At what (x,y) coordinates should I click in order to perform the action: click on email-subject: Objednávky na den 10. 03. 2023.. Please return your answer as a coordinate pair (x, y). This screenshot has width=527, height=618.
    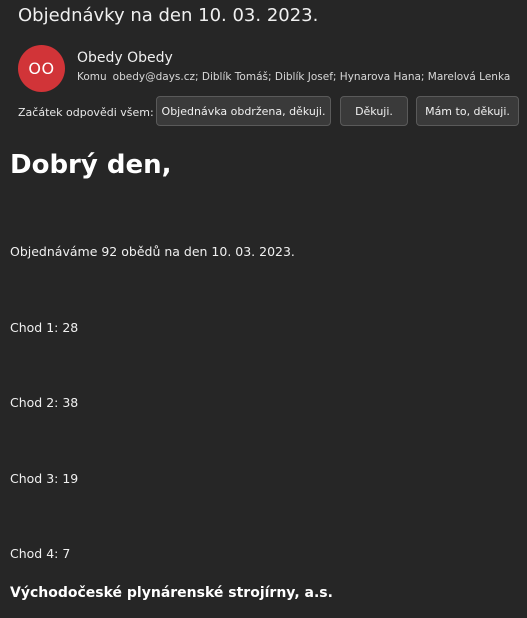
    Looking at the image, I should click on (168, 15).